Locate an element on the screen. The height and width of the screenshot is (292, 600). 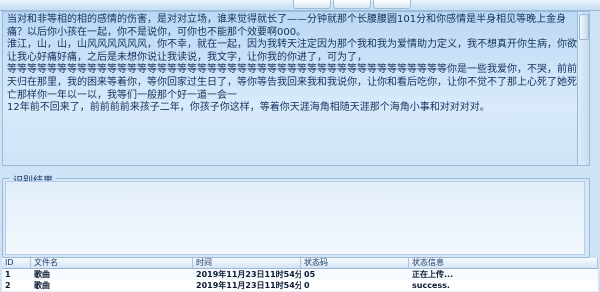
cell-status-code: 05 is located at coordinates (310, 274).